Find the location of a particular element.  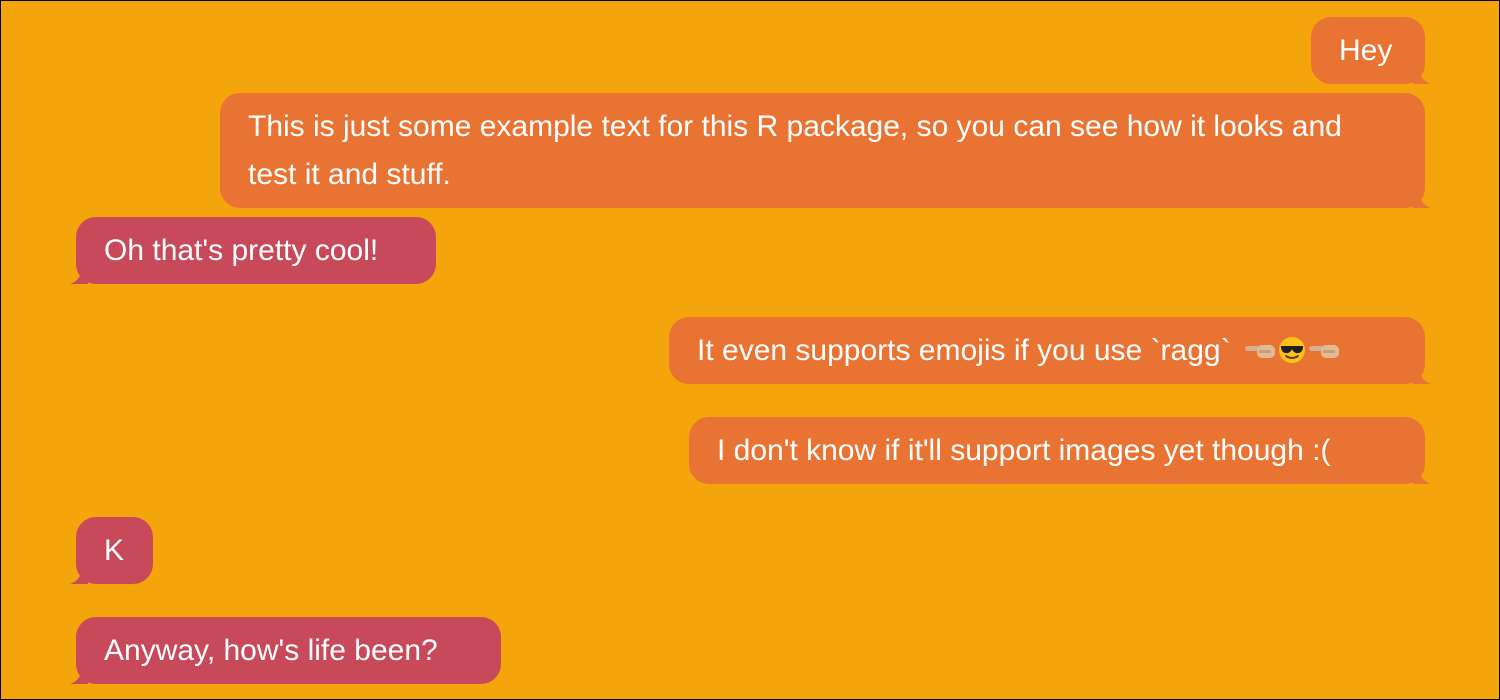

message-text: Hey is located at coordinates (1366, 50).